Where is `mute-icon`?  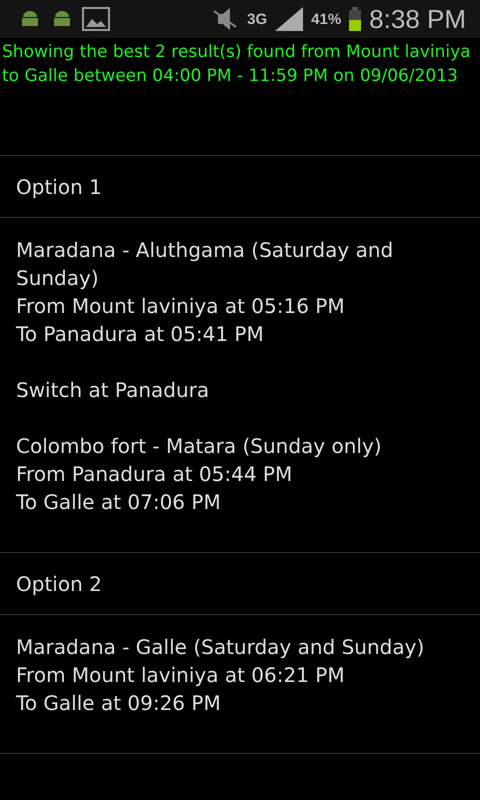
mute-icon is located at coordinates (225, 19).